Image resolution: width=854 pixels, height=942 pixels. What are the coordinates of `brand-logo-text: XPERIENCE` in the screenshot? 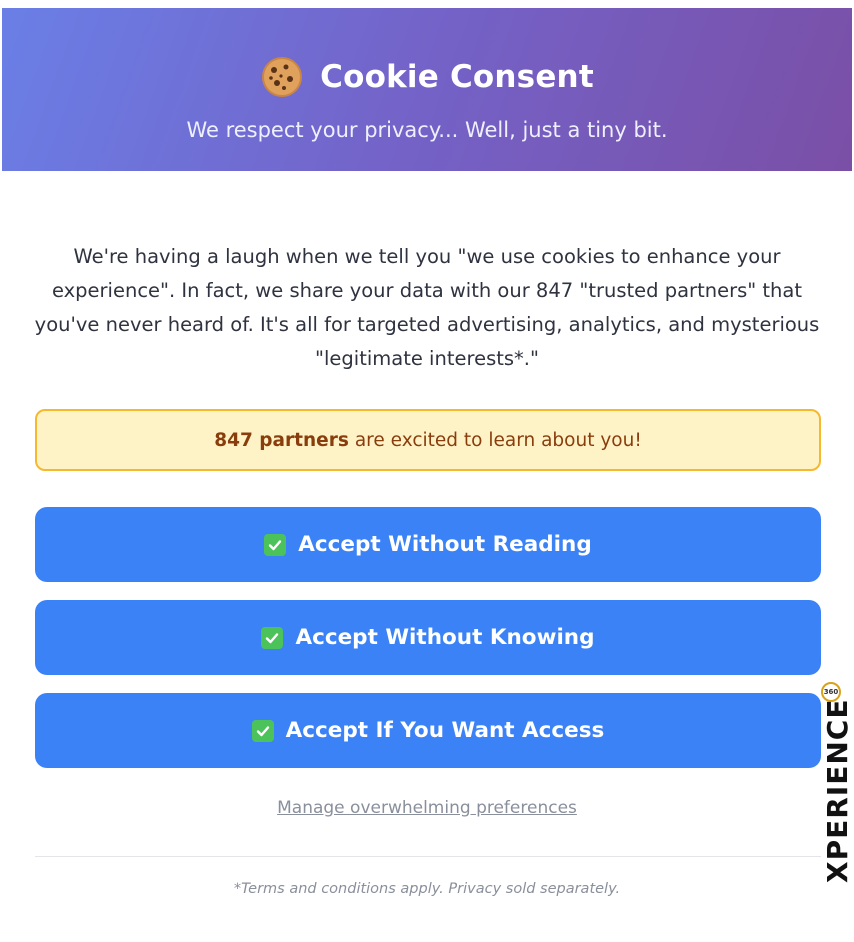 It's located at (837, 790).